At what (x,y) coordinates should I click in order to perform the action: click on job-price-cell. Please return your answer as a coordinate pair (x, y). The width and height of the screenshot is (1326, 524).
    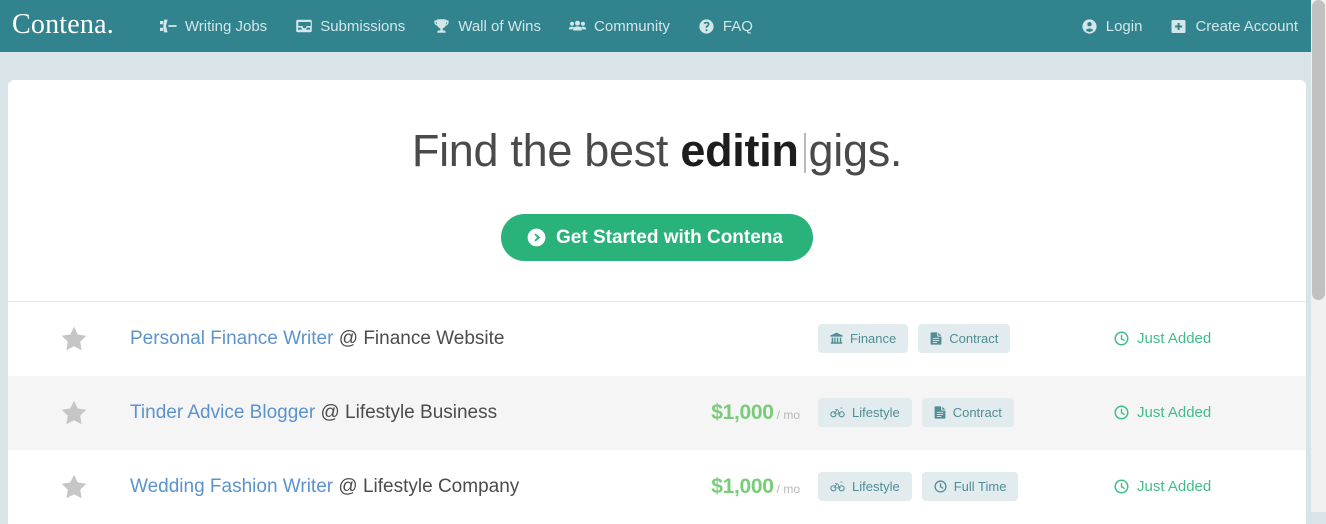
    Looking at the image, I should click on (743, 339).